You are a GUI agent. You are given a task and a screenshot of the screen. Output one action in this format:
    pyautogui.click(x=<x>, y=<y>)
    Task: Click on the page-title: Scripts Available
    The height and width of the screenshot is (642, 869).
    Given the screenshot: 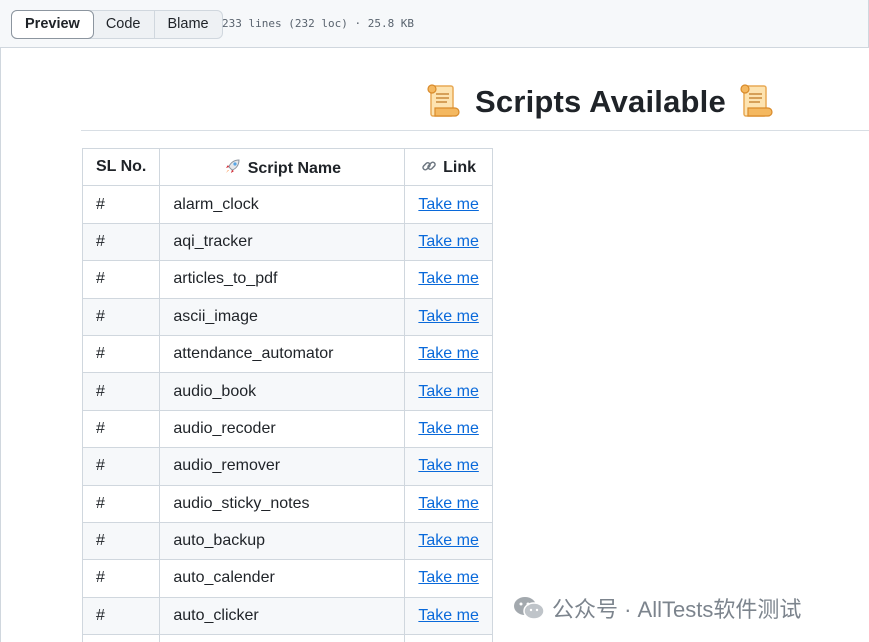 What is the action you would take?
    pyautogui.click(x=600, y=102)
    